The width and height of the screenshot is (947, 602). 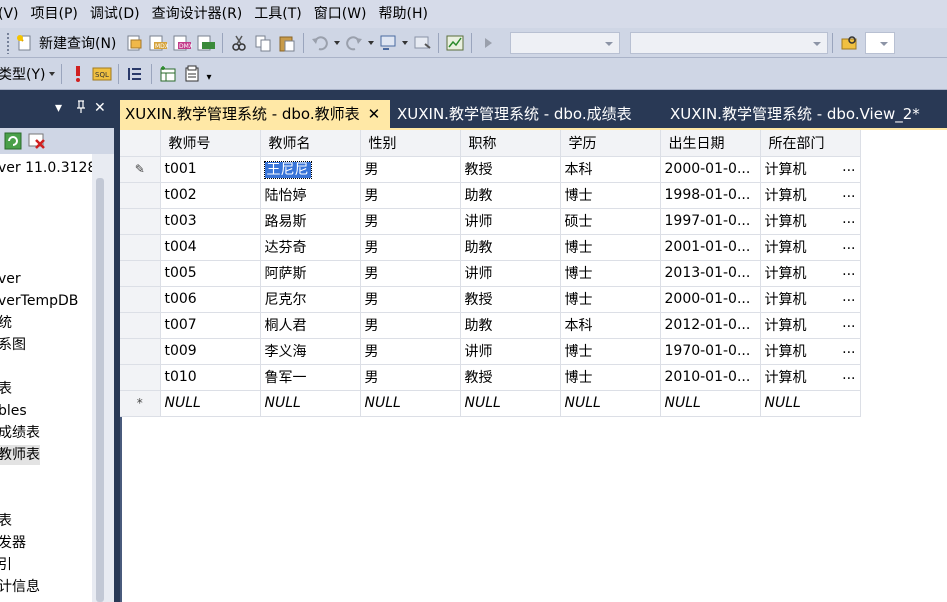 What do you see at coordinates (565, 42) in the screenshot?
I see `database-combo` at bounding box center [565, 42].